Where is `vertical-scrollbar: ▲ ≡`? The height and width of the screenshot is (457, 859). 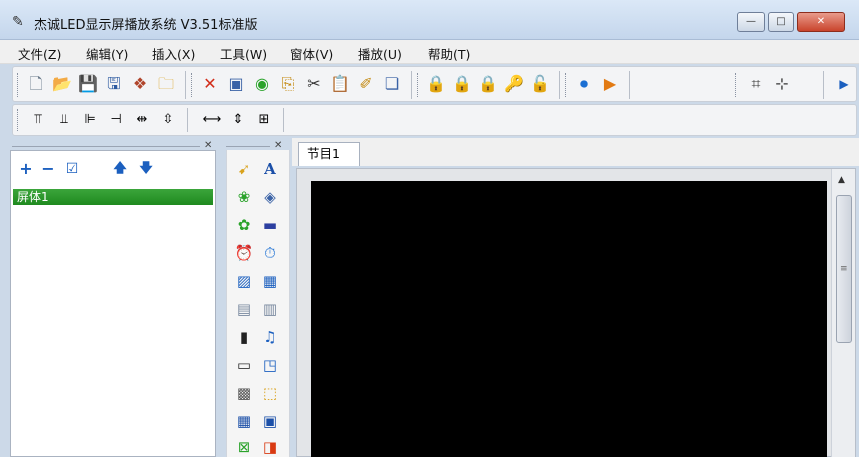
vertical-scrollbar: ▲ ≡ is located at coordinates (843, 313).